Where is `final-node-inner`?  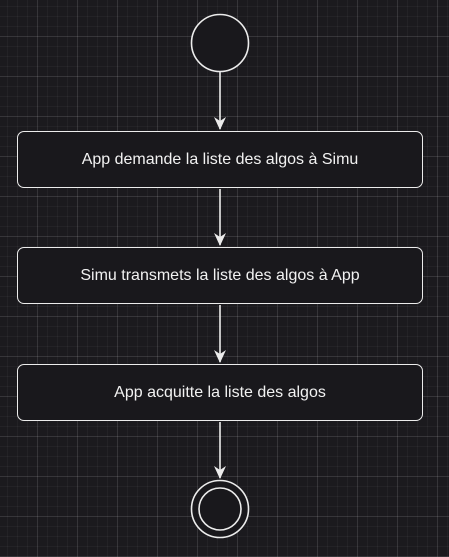 final-node-inner is located at coordinates (220, 509).